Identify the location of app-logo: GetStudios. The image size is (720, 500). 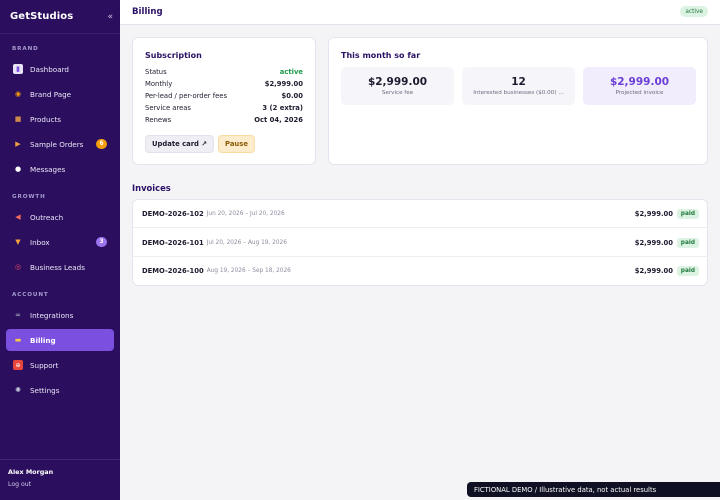
(42, 16).